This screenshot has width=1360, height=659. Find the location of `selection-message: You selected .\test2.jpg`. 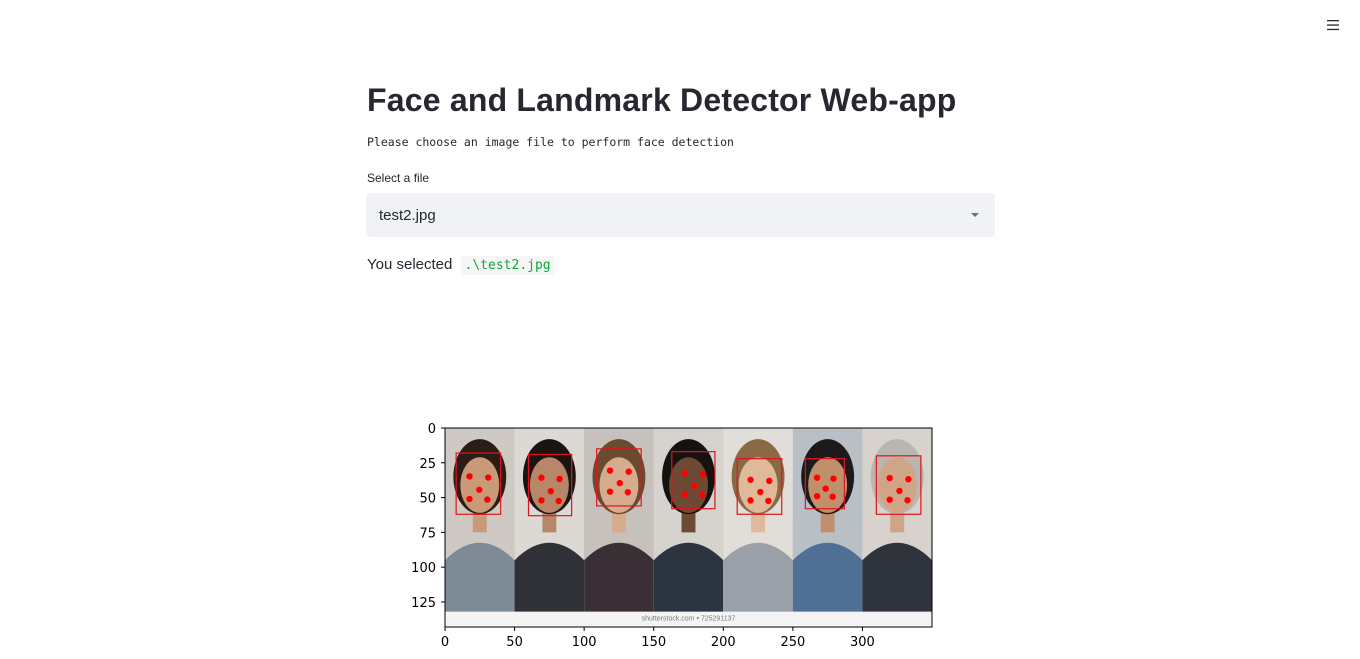

selection-message: You selected .\test2.jpg is located at coordinates (461, 265).